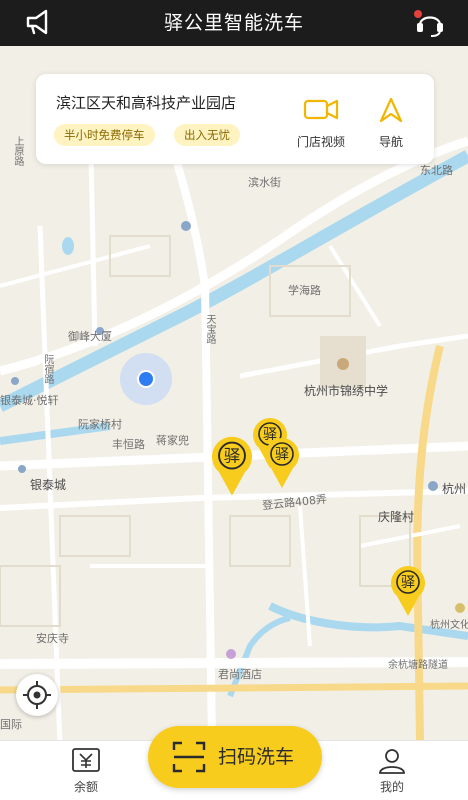 The height and width of the screenshot is (800, 468). I want to click on user-icon, so click(392, 761).